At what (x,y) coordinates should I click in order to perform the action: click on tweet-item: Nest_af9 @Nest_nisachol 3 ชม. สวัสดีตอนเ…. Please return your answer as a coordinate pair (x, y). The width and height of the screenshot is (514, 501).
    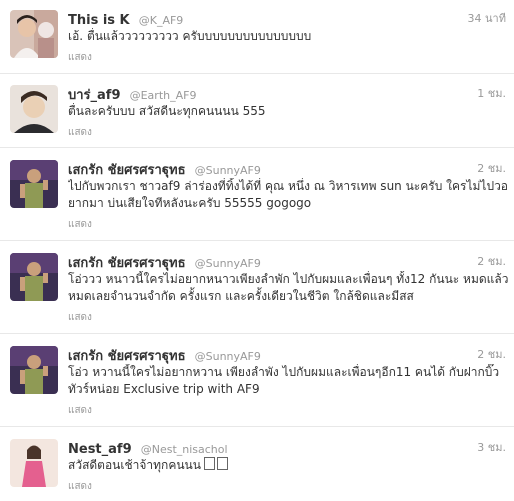
    Looking at the image, I should click on (257, 464).